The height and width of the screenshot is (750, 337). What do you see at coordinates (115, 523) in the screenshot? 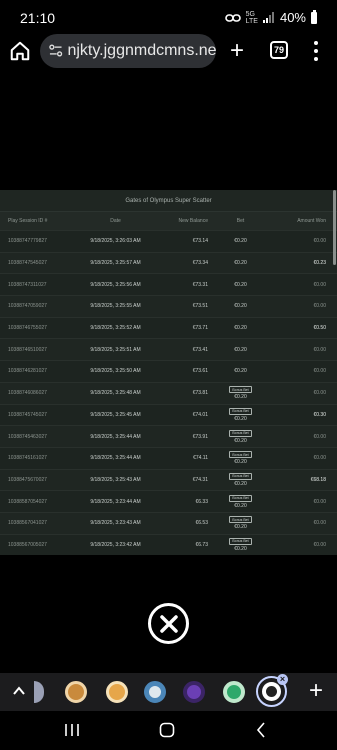
I see `play-date: 9/18/2025, 3:23:43 AM` at bounding box center [115, 523].